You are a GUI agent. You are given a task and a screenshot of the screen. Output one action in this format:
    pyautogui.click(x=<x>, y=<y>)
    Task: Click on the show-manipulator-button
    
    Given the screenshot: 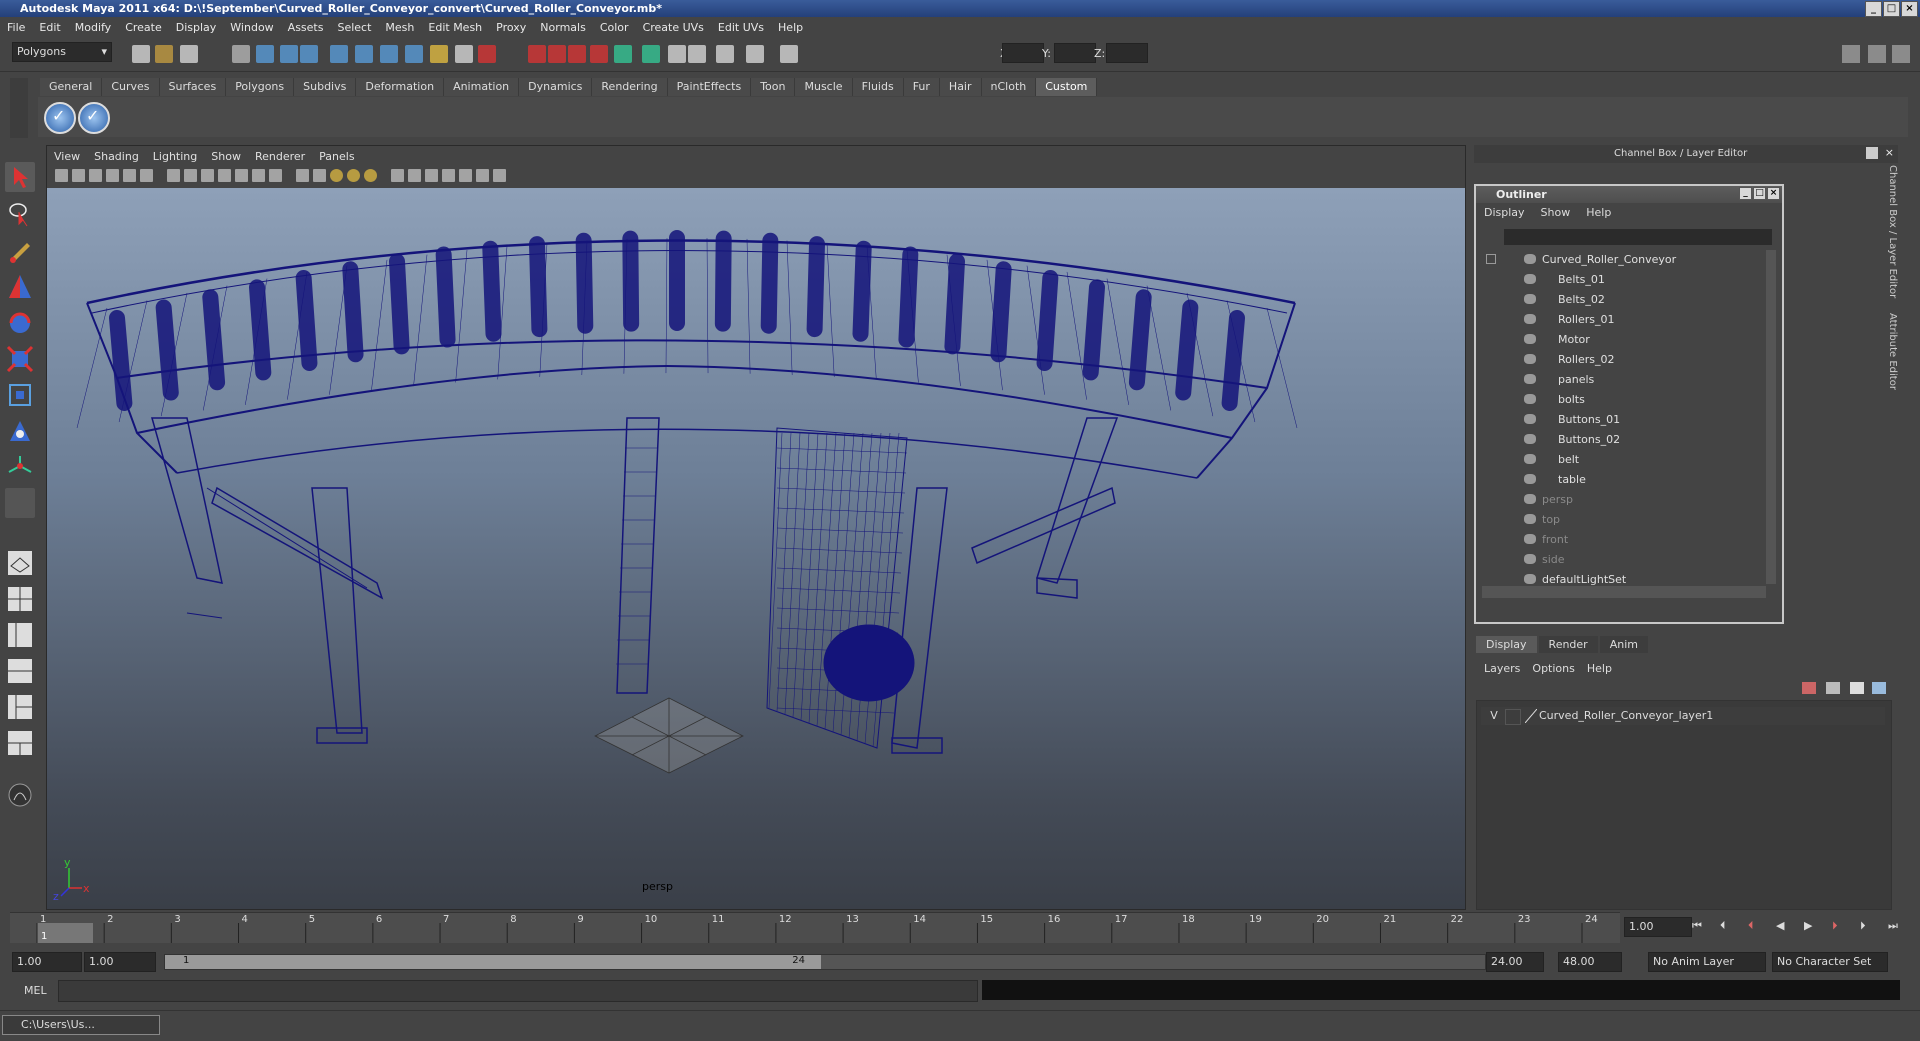 What is the action you would take?
    pyautogui.click(x=20, y=467)
    